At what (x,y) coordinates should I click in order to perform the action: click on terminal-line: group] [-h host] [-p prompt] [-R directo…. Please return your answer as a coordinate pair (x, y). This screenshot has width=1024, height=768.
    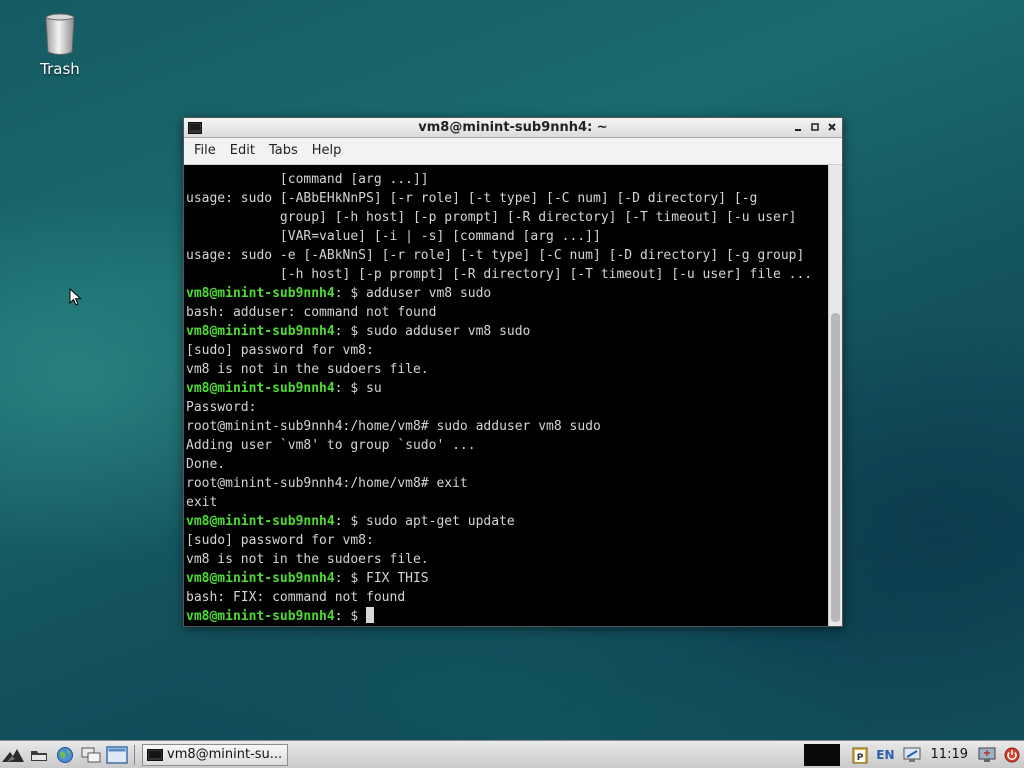
    Looking at the image, I should click on (499, 217).